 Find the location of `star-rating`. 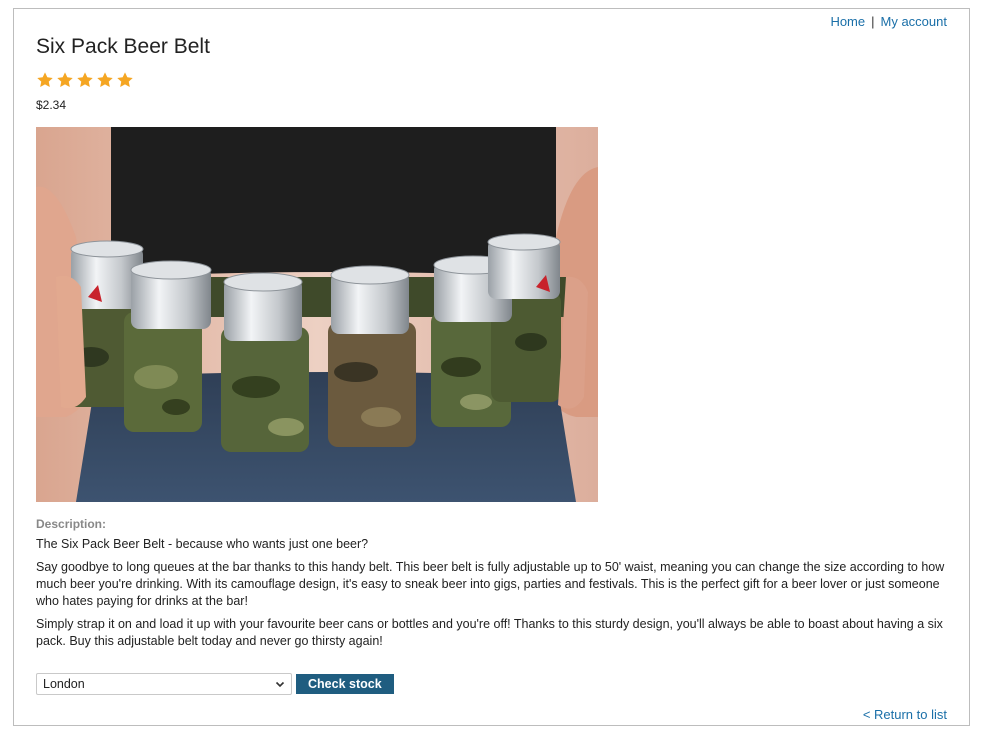

star-rating is located at coordinates (85, 80).